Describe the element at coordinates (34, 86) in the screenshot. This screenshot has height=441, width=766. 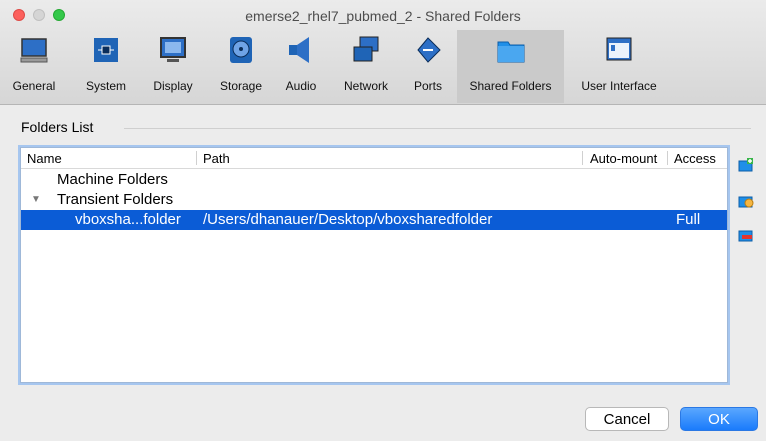
I see `tab-general-label: General` at that location.